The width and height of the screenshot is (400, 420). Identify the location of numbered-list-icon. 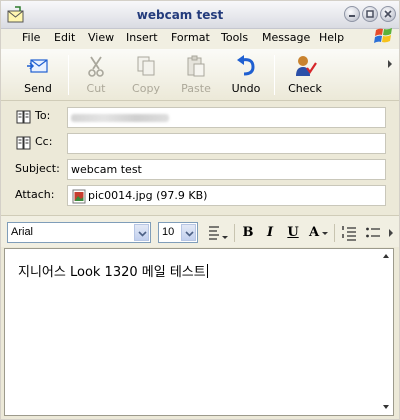
(349, 233).